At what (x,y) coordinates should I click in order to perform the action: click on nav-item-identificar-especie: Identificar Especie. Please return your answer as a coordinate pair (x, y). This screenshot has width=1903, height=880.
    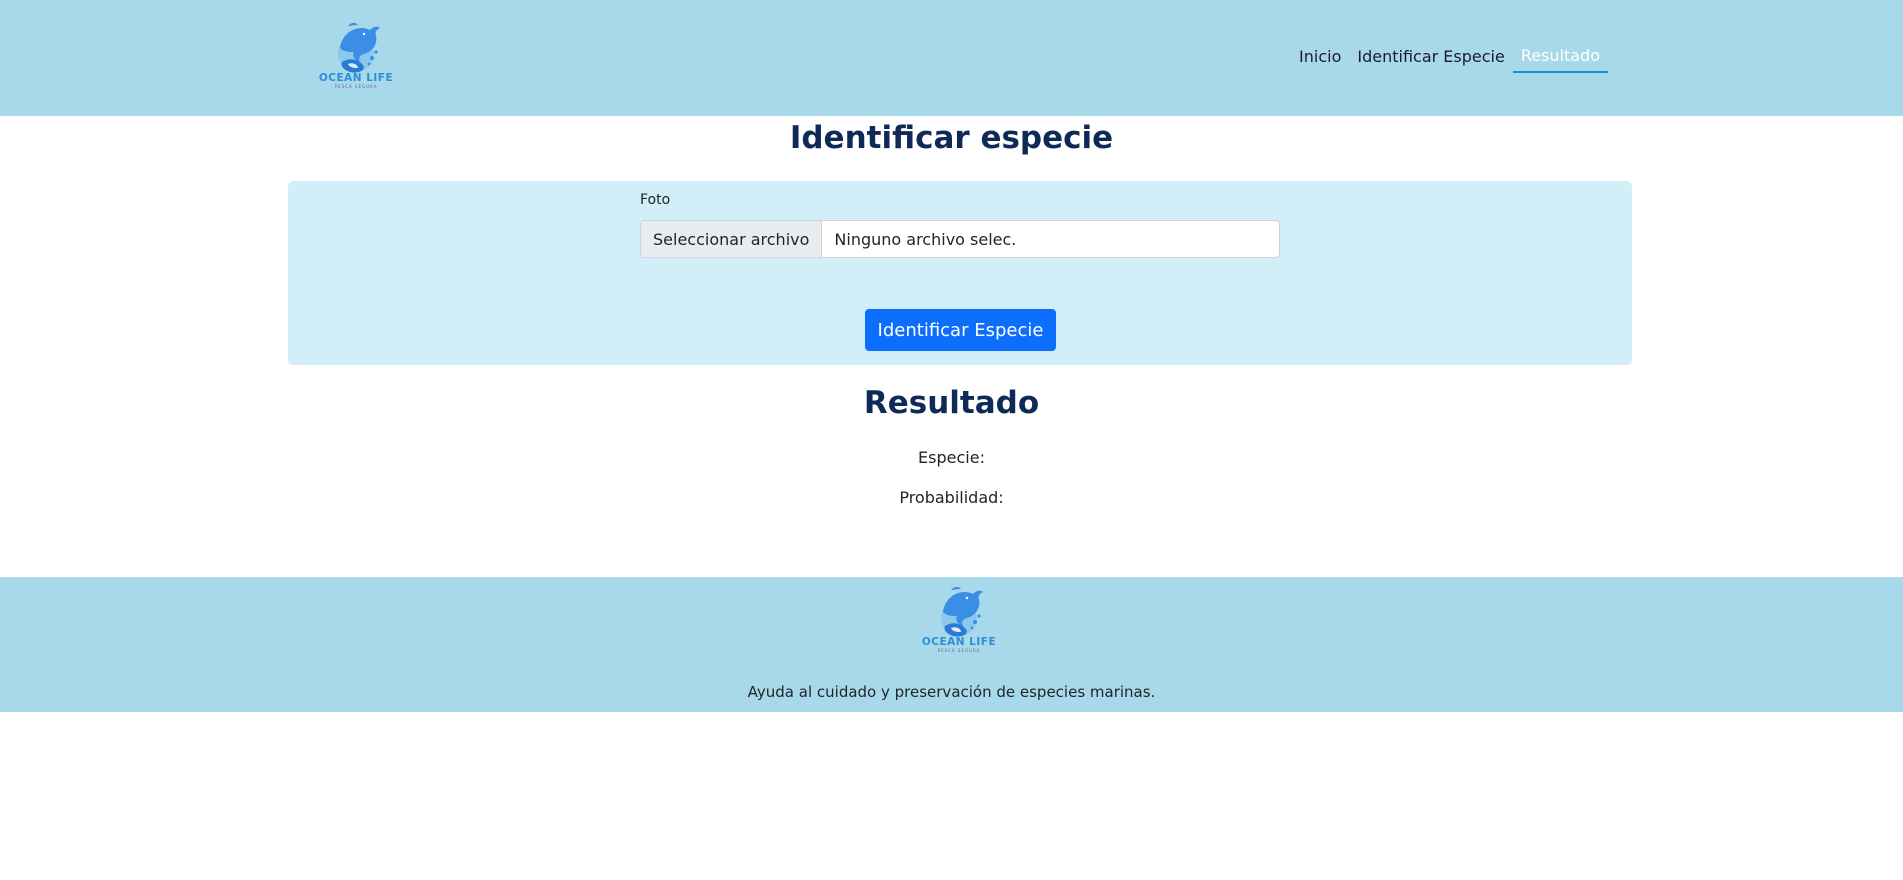
    Looking at the image, I should click on (1430, 58).